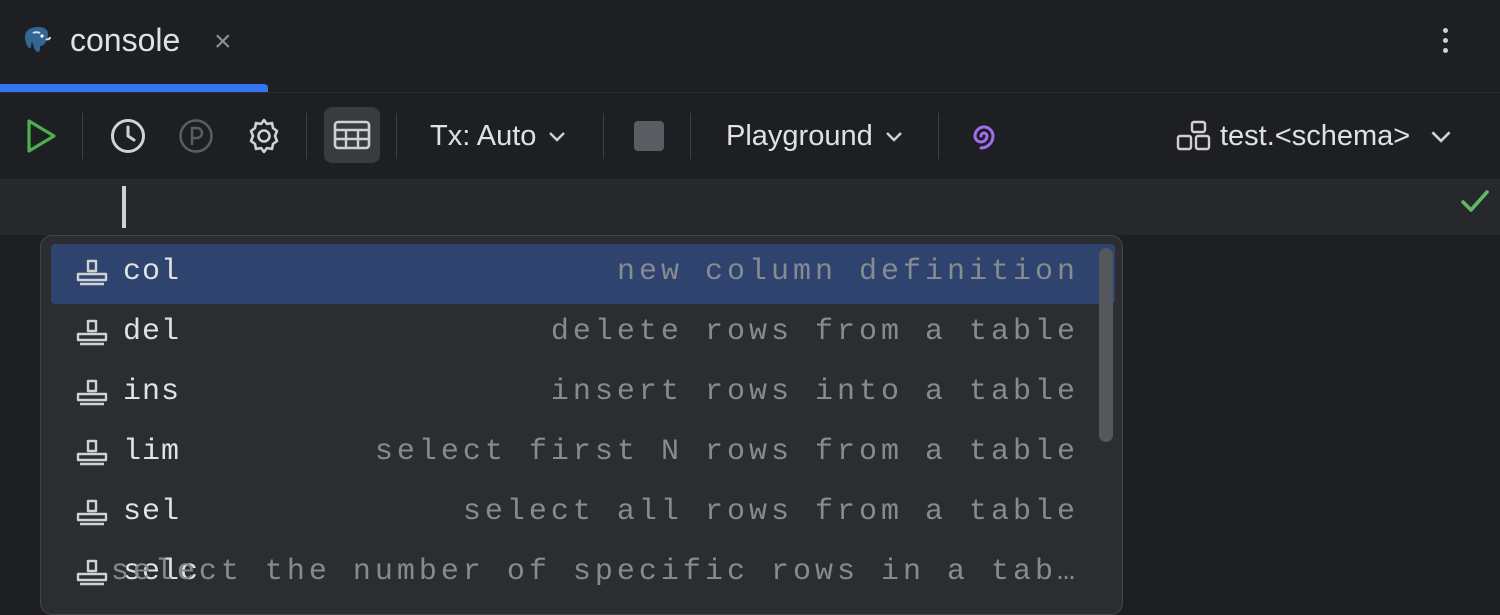  Describe the element at coordinates (125, 40) in the screenshot. I see `tab-title: console` at that location.